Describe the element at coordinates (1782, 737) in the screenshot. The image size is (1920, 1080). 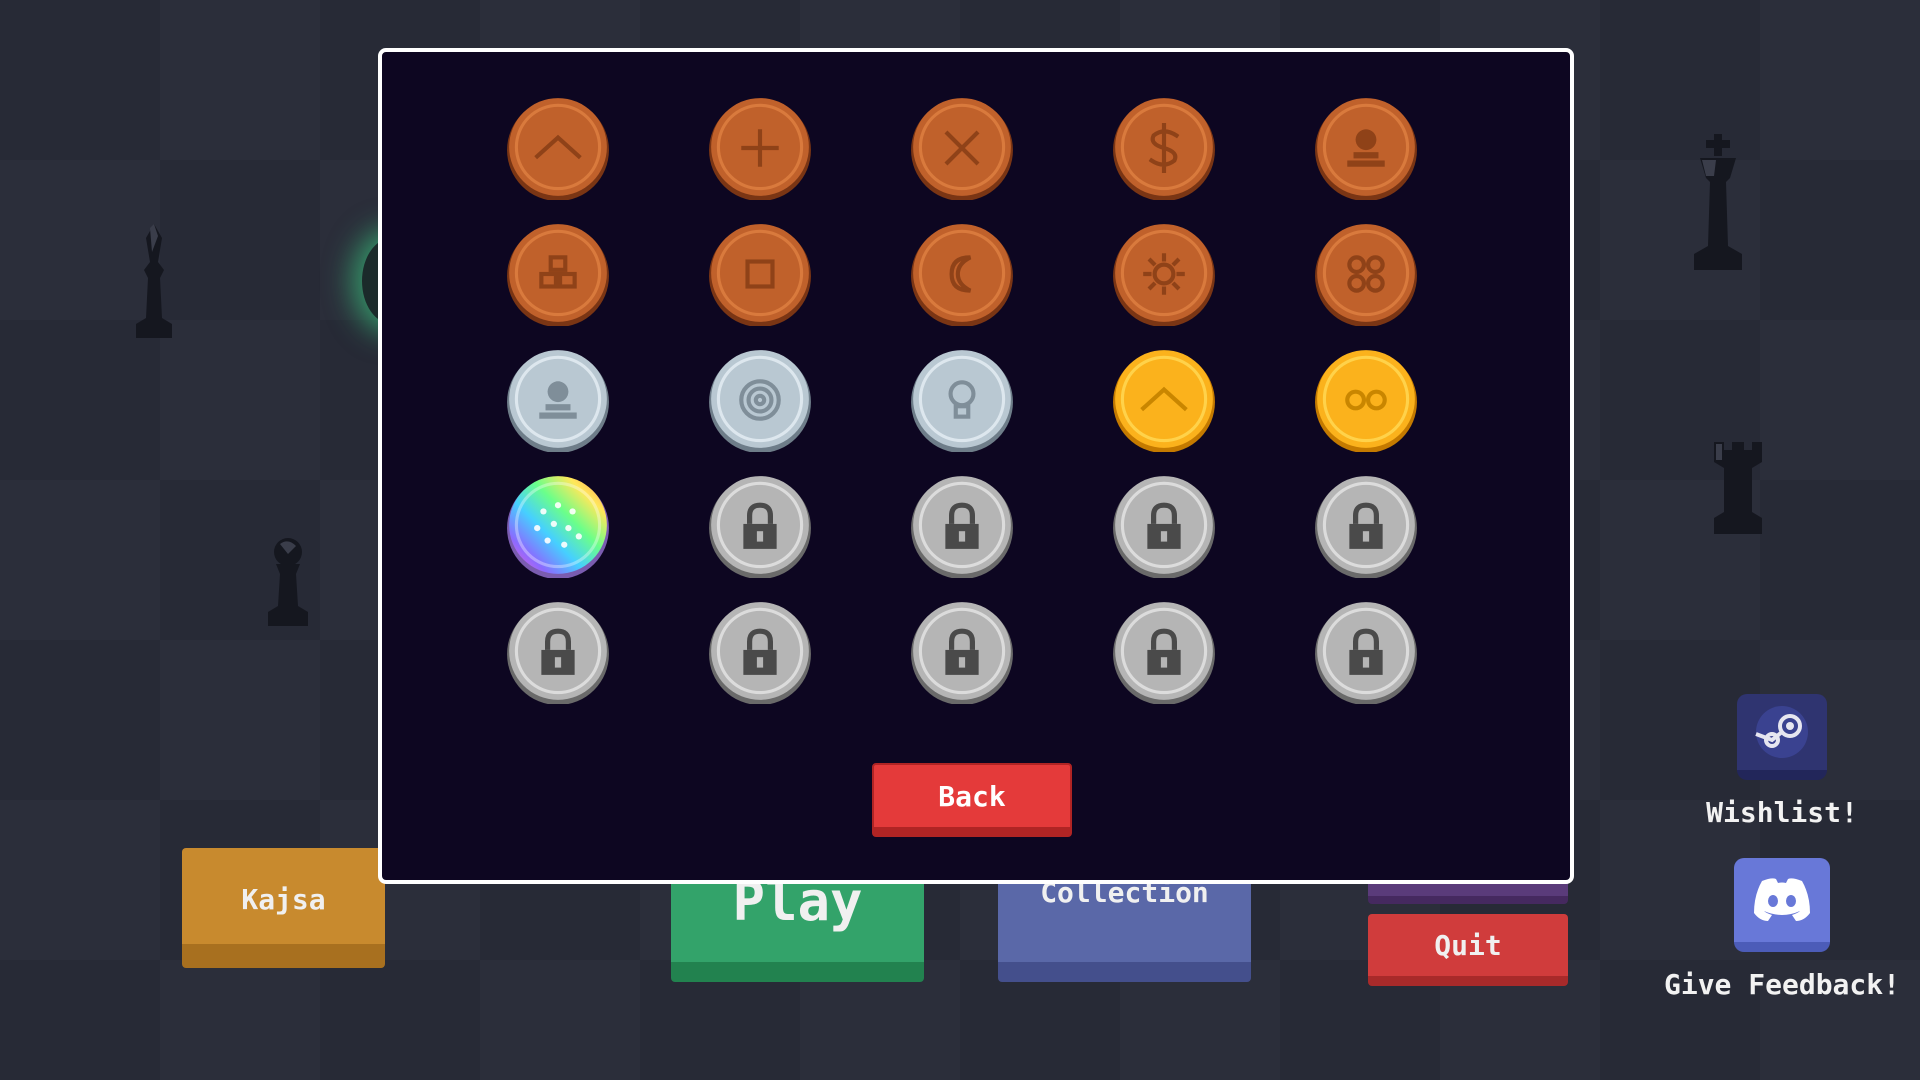
I see `steam-icon` at that location.